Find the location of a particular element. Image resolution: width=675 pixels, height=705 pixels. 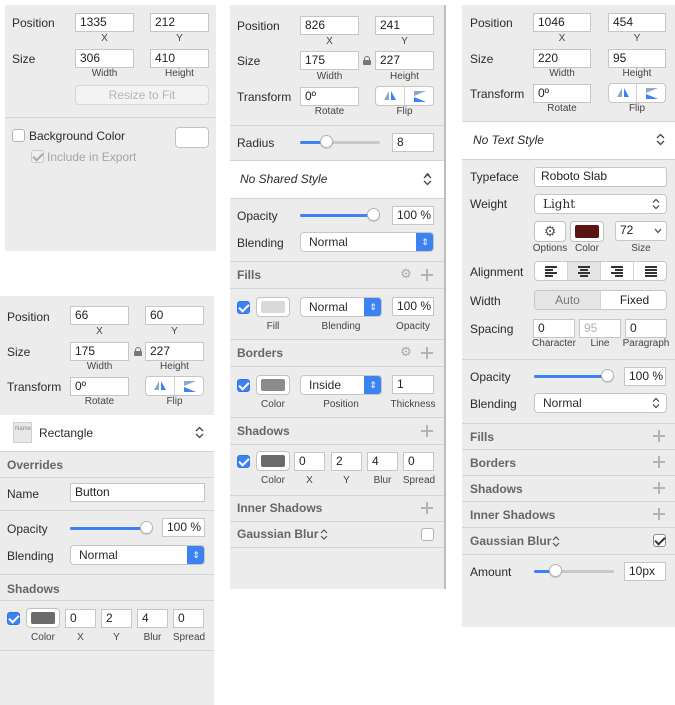

fill-checkbox is located at coordinates (243, 307).